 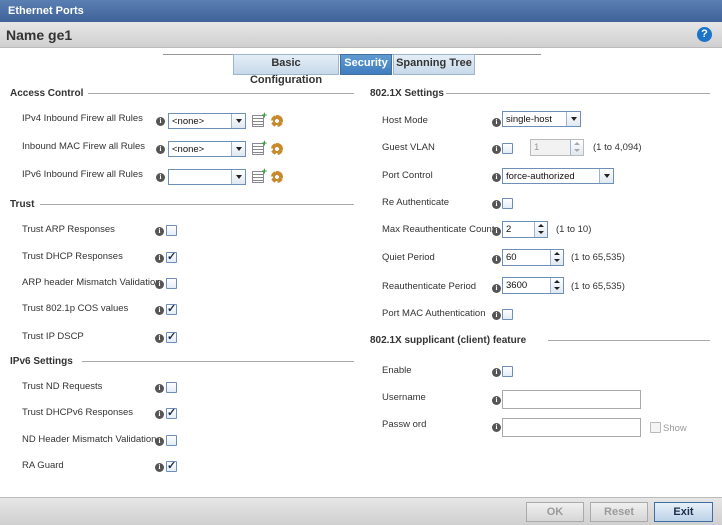 I want to click on trust-cos-checkbox, so click(x=171, y=308).